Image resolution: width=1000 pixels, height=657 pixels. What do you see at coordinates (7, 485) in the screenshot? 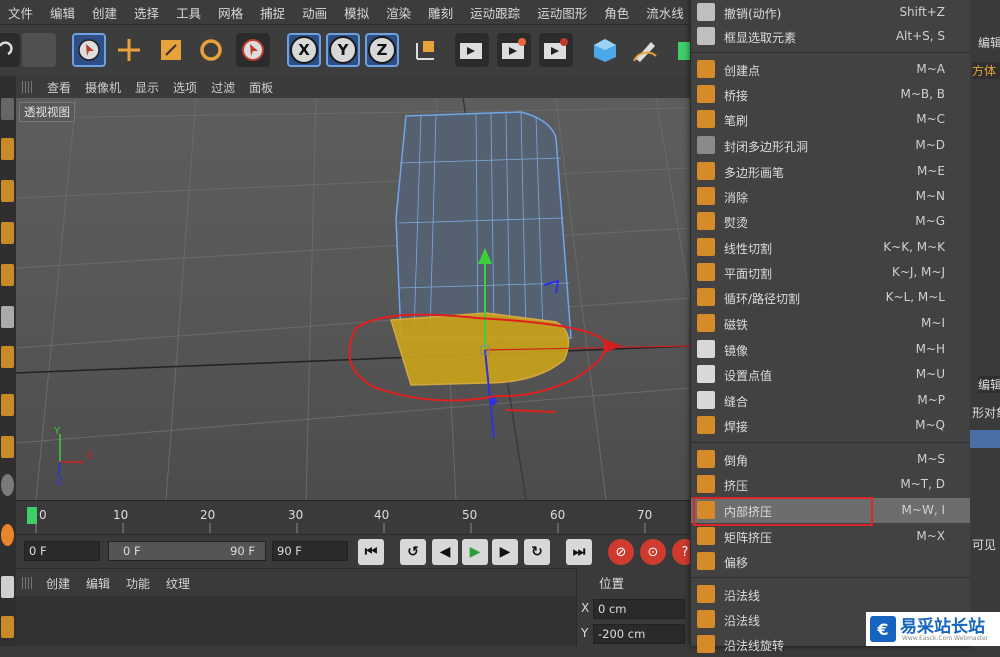
I see `locking-icon` at bounding box center [7, 485].